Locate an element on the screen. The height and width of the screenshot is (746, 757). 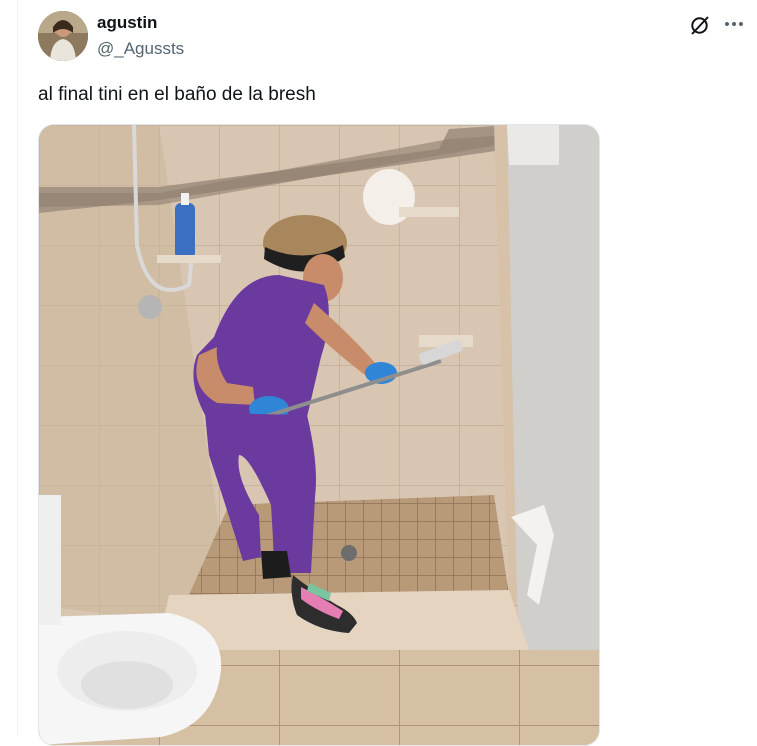
author-handle: @_Agussts is located at coordinates (140, 49).